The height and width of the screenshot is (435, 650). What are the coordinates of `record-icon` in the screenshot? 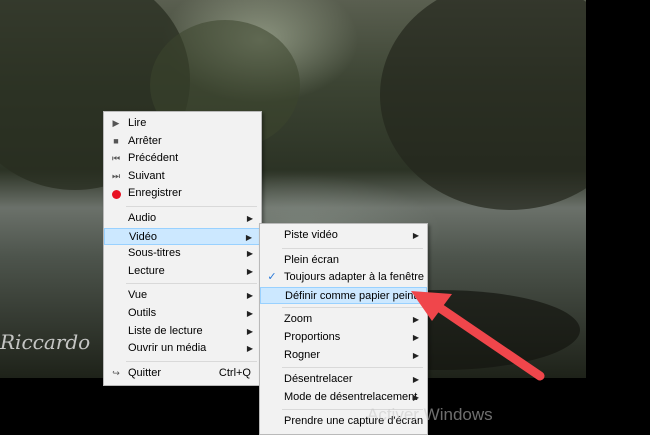 It's located at (116, 194).